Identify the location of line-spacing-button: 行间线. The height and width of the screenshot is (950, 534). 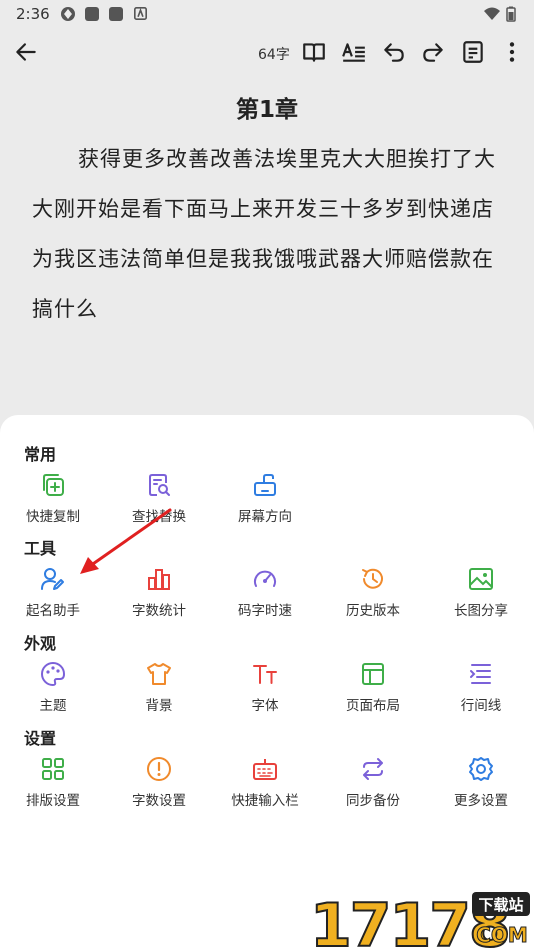
(481, 690).